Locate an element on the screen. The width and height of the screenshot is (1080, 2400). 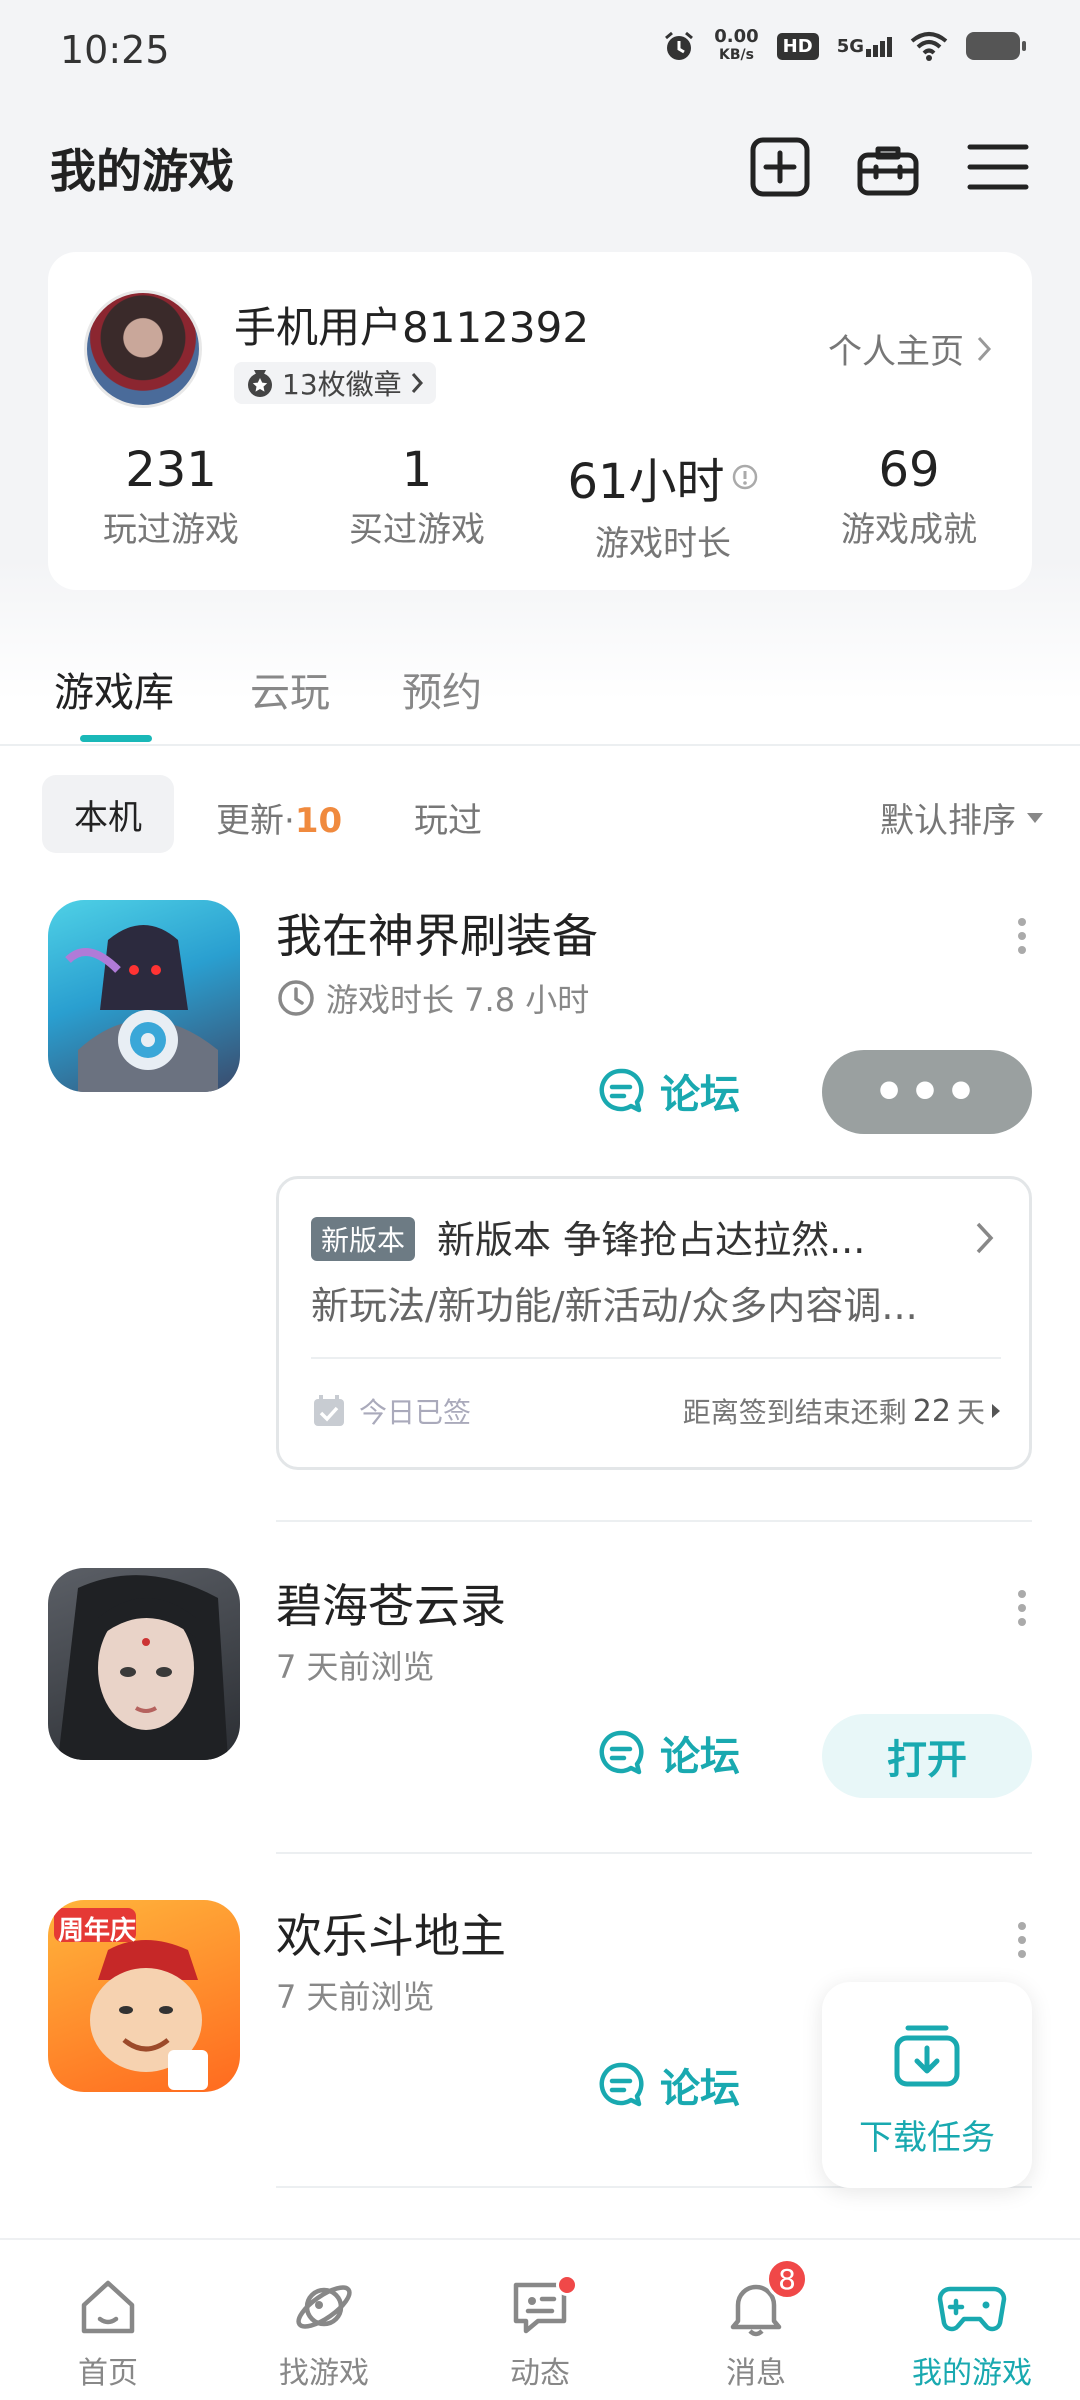
hd-badge: HD is located at coordinates (797, 46).